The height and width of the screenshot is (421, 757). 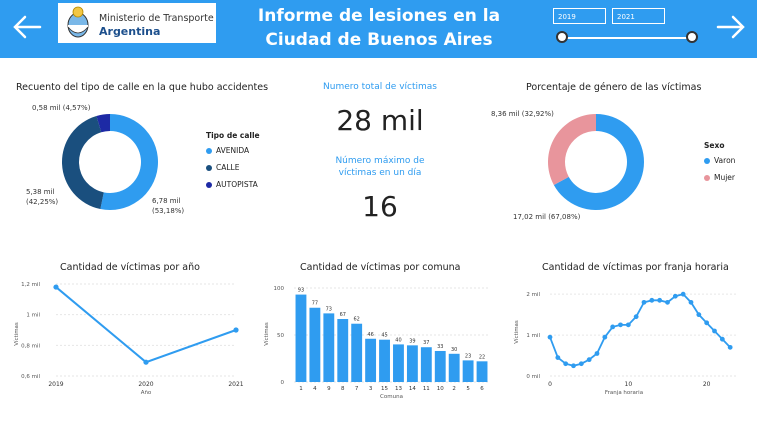 I want to click on max-victims-value: 16, so click(x=380, y=206).